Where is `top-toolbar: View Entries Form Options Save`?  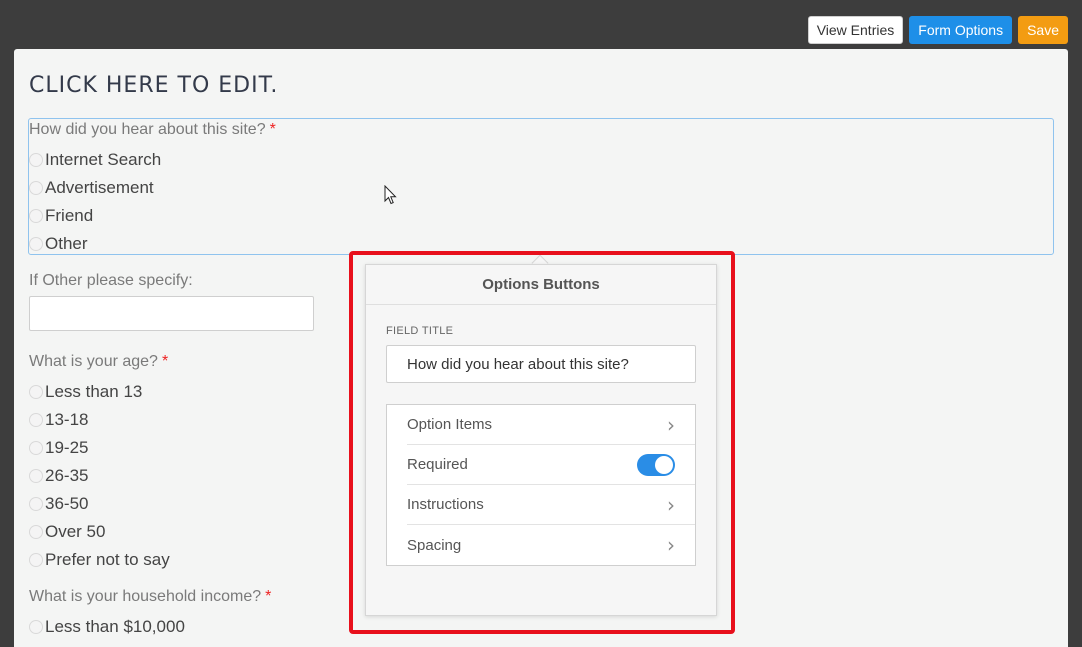
top-toolbar: View Entries Form Options Save is located at coordinates (937, 30).